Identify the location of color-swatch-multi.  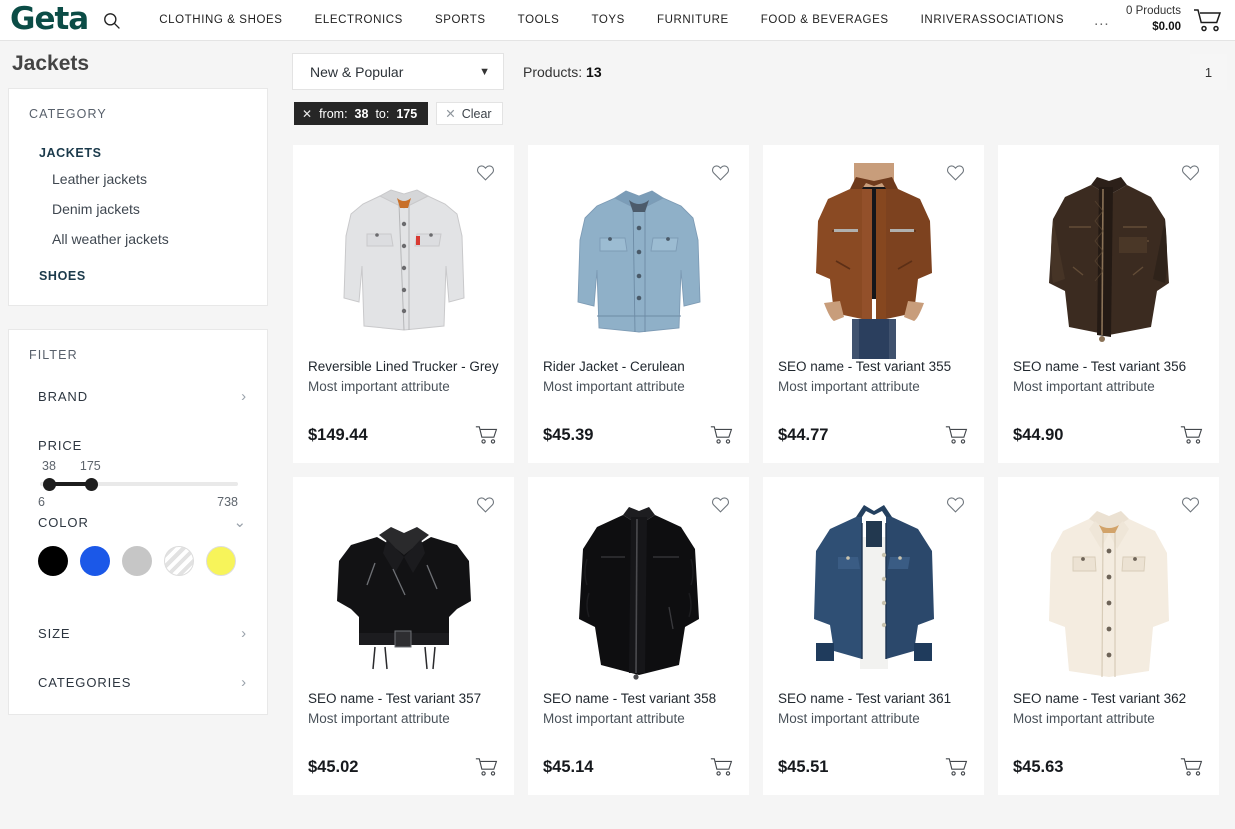
(179, 561).